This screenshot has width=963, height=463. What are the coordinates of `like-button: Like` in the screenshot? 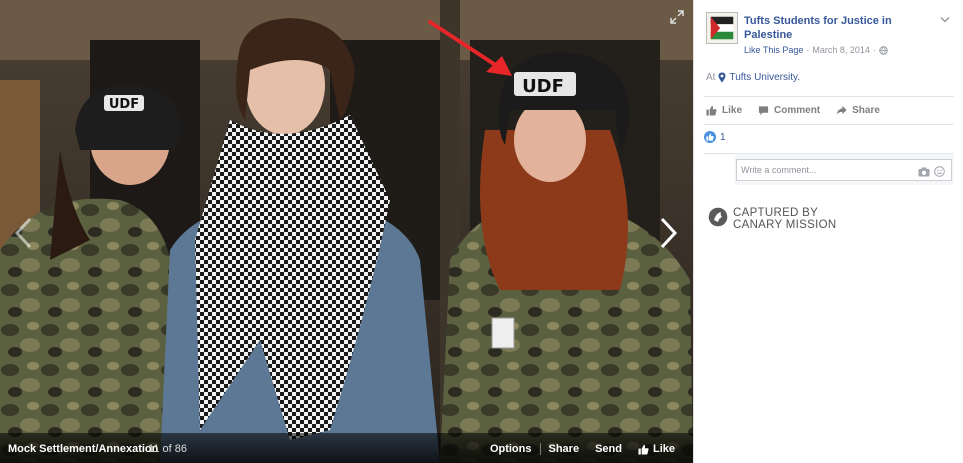 It's located at (724, 110).